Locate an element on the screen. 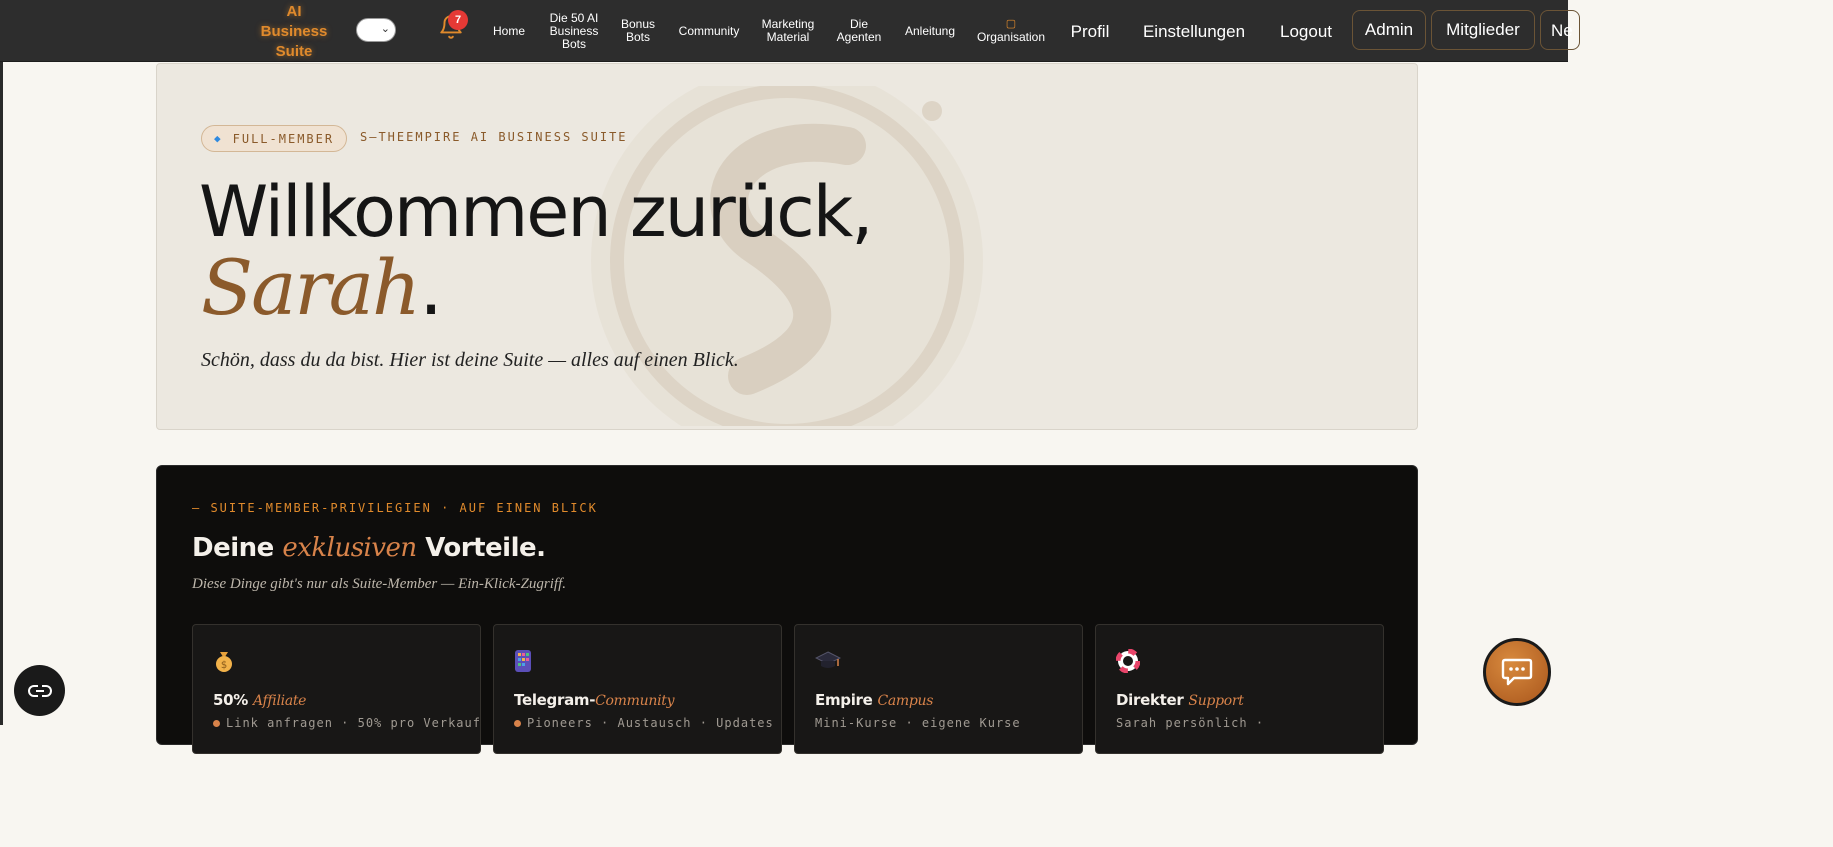 Image resolution: width=1833 pixels, height=847 pixels. admin-button: Admin is located at coordinates (1389, 30).